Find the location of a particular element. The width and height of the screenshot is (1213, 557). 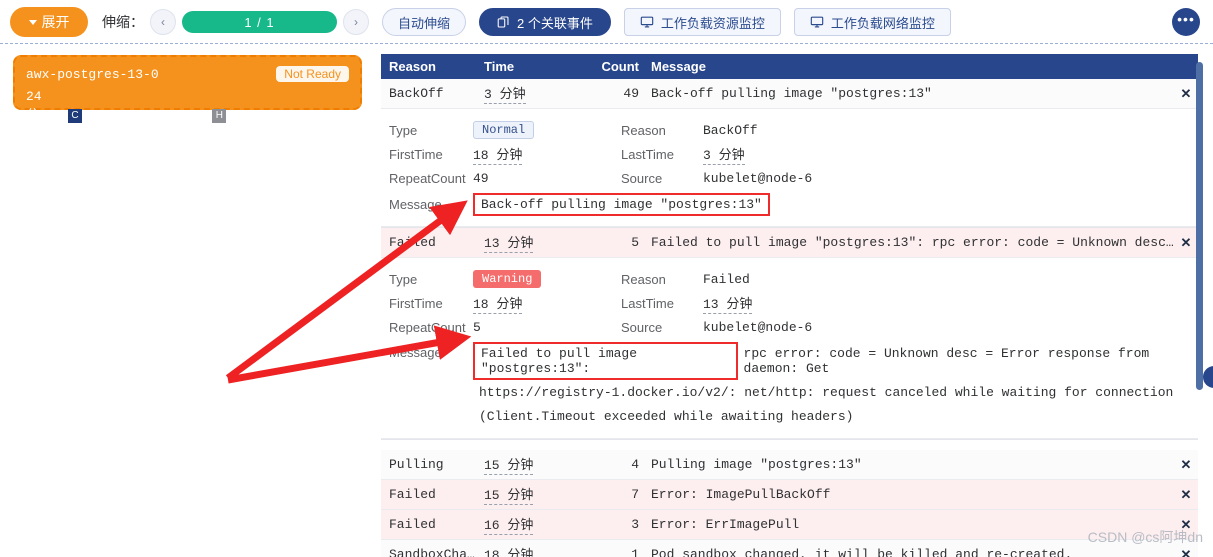

cluster-ip-value: 10.244.49.205 is located at coordinates (134, 115).